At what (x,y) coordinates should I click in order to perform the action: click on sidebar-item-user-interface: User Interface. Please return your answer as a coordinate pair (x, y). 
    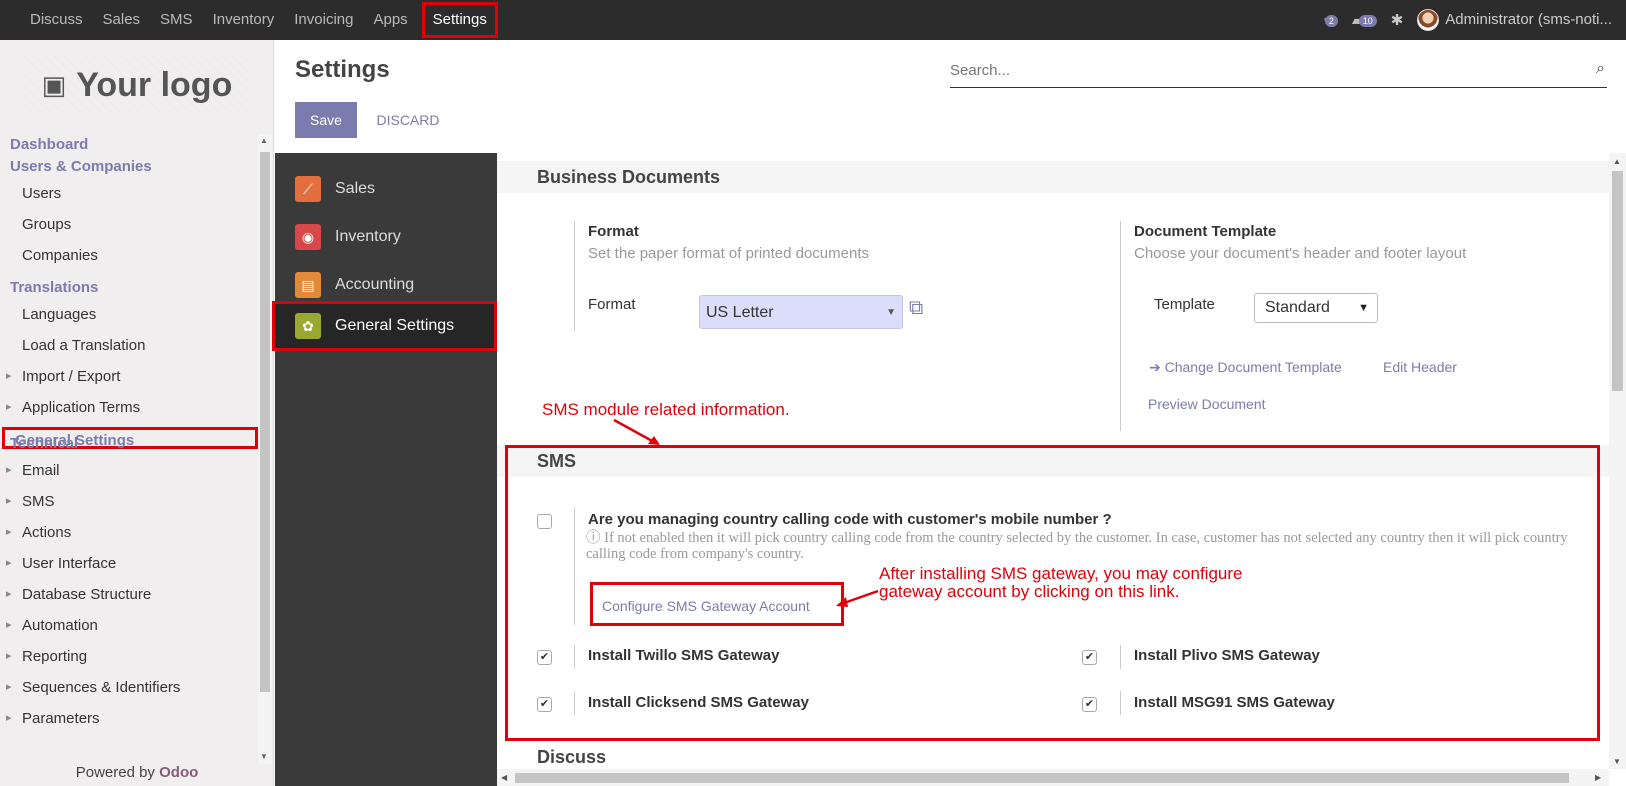
    Looking at the image, I should click on (129, 563).